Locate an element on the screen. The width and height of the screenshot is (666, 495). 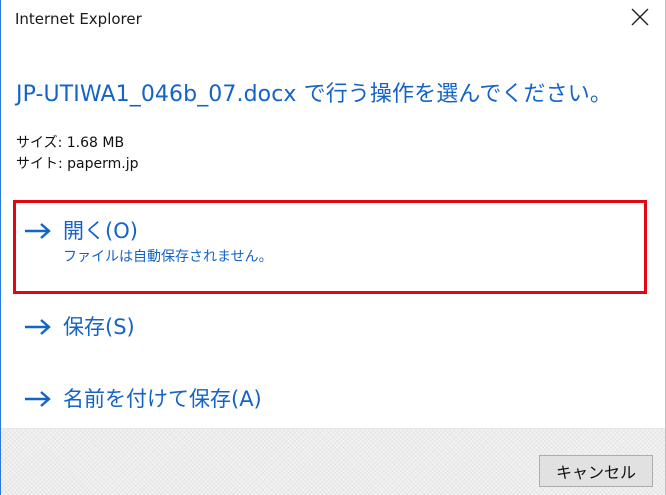
file-site: サイト: paperm.jp is located at coordinates (77, 164).